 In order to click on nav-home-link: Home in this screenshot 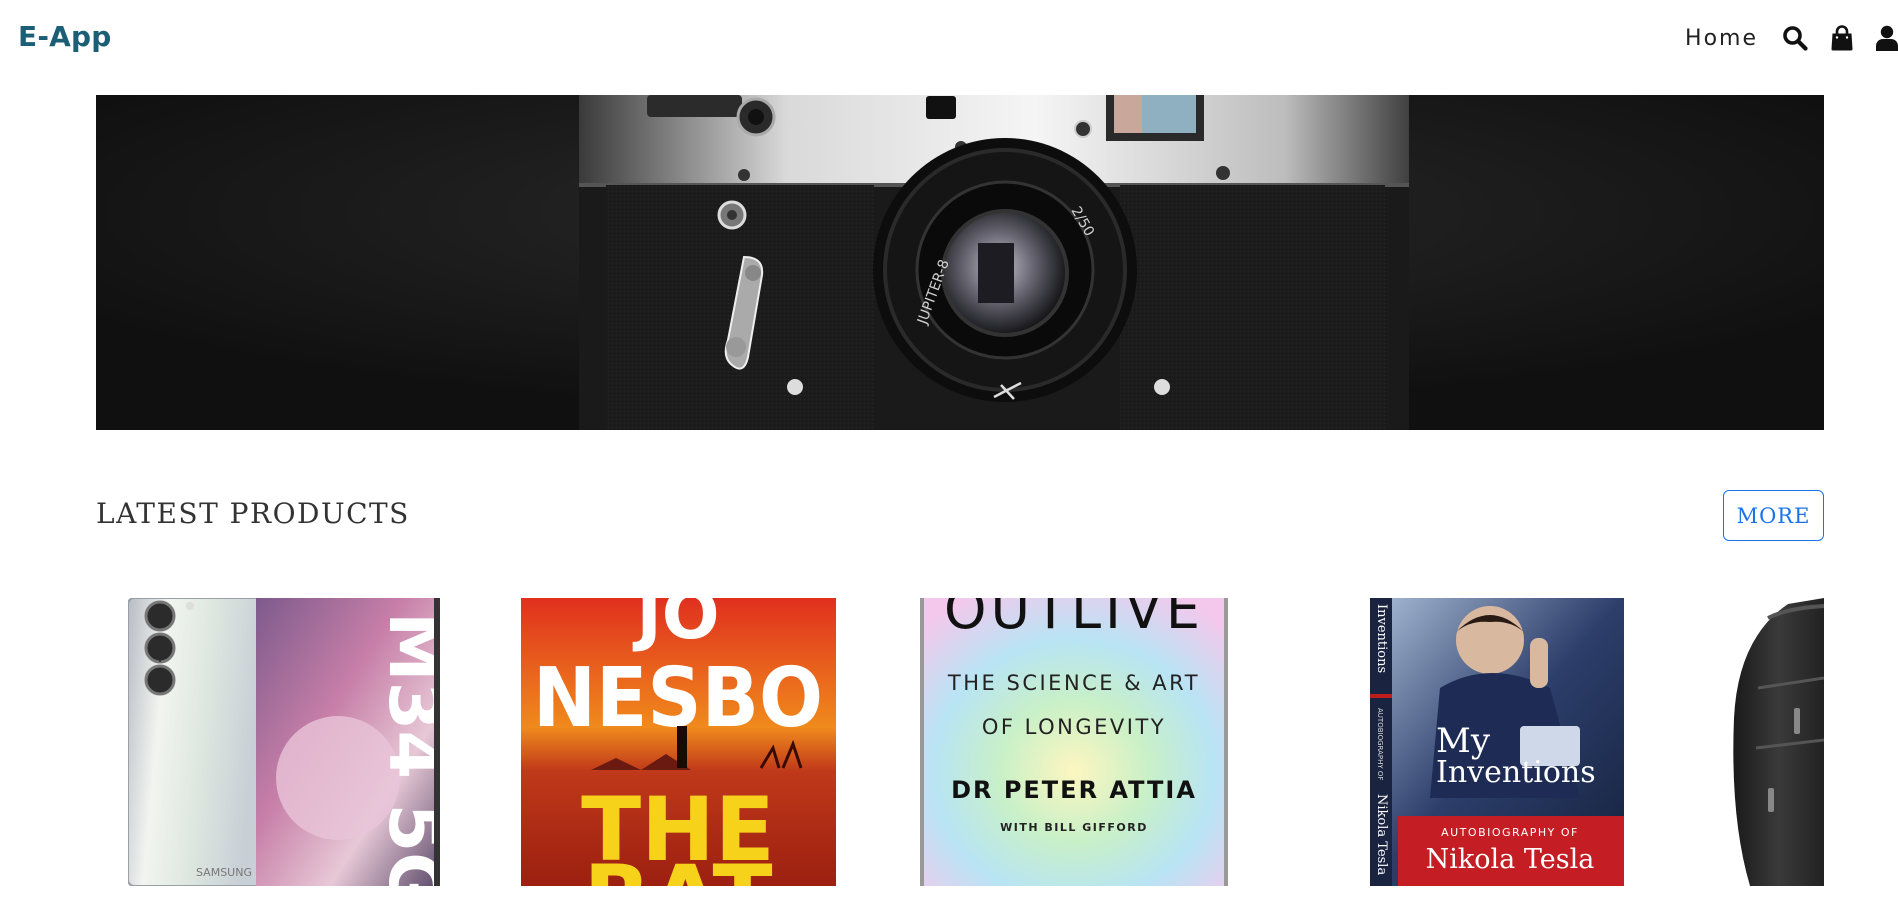, I will do `click(1721, 38)`.